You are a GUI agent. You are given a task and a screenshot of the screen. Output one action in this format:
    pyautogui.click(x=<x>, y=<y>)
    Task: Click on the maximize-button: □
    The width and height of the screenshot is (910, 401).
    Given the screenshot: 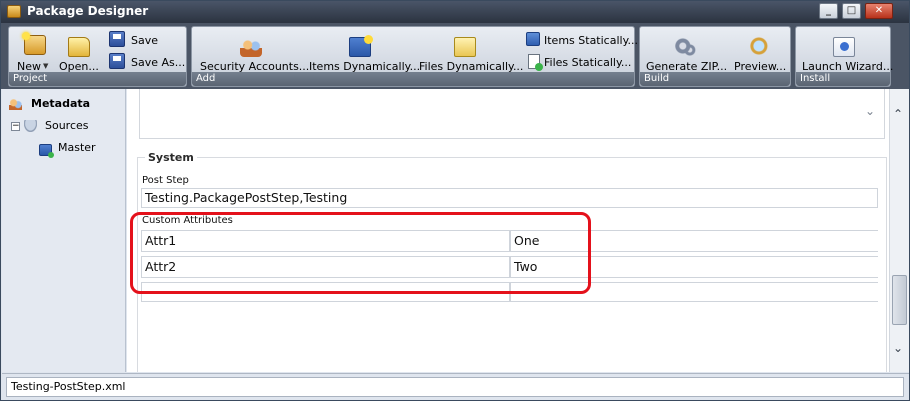 What is the action you would take?
    pyautogui.click(x=851, y=11)
    